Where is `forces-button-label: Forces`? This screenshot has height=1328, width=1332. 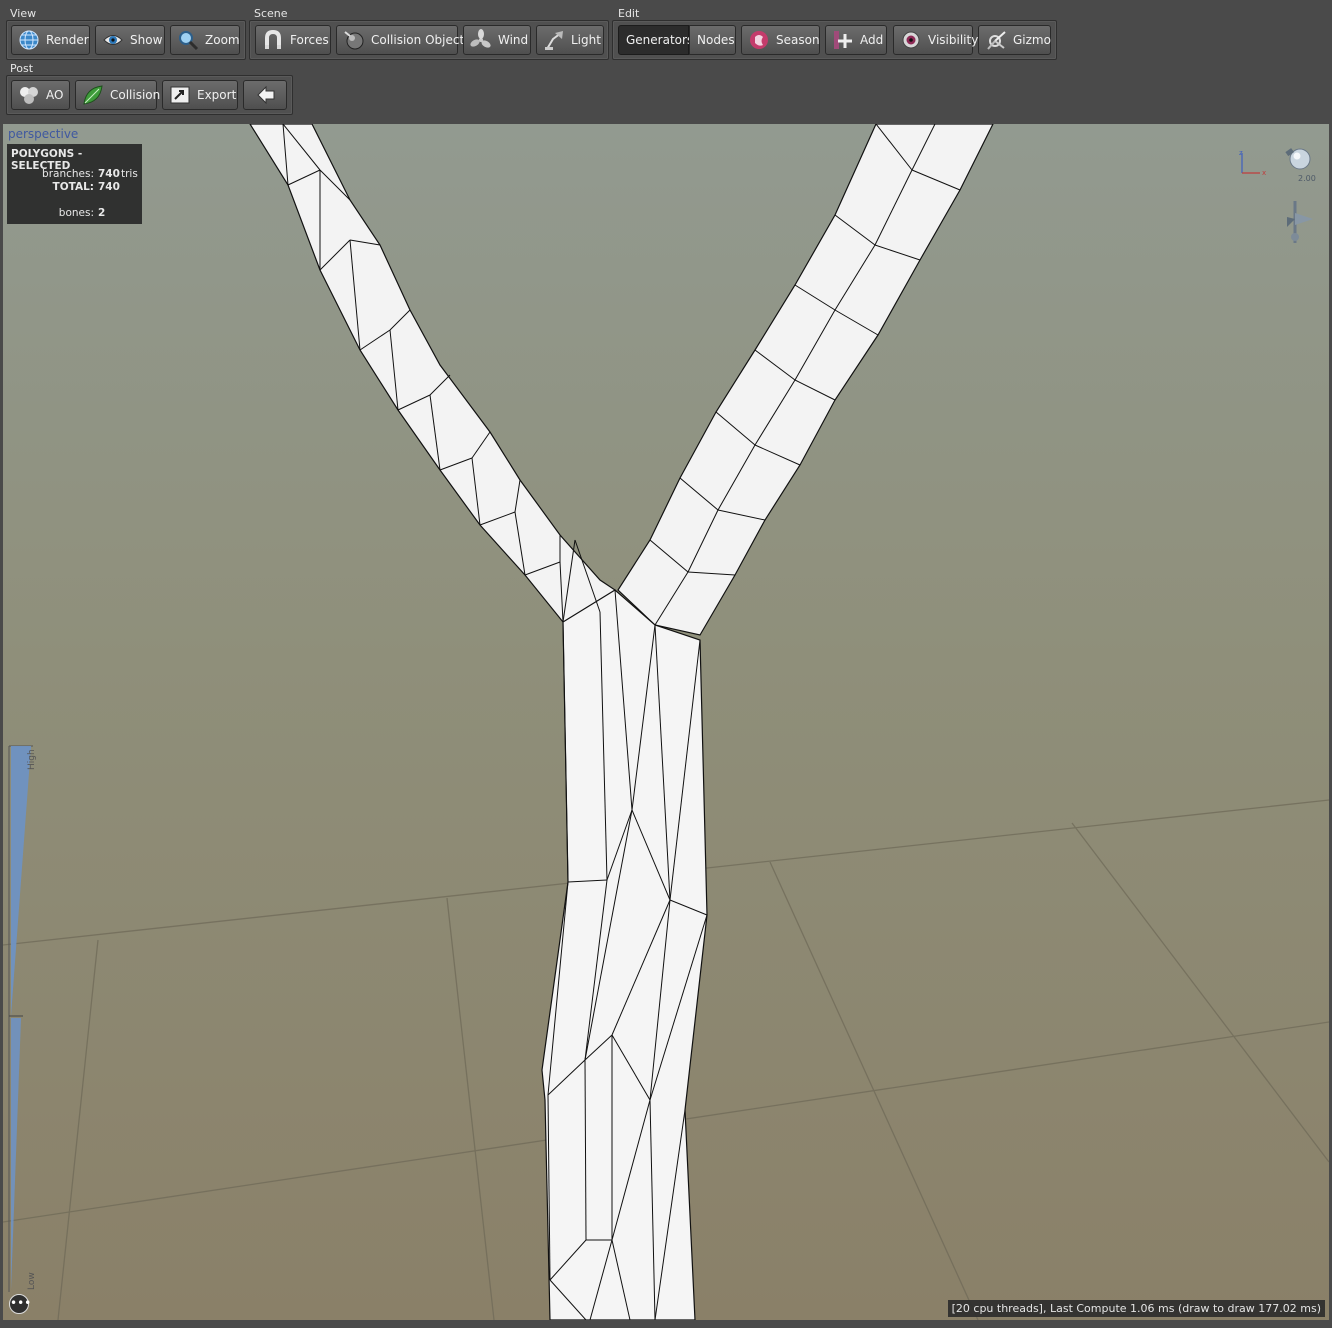
forces-button-label: Forces is located at coordinates (309, 40).